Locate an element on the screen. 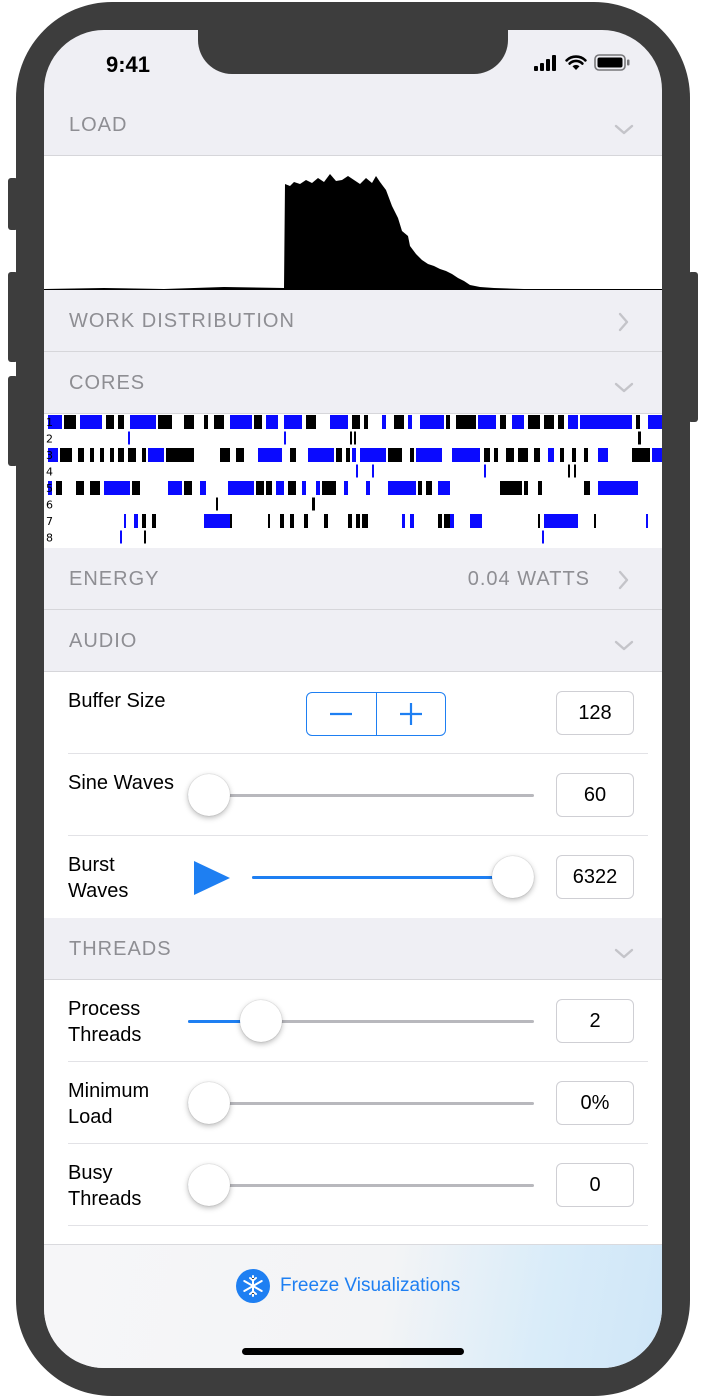 This screenshot has height=1398, width=706. snowflake-icon is located at coordinates (253, 1286).